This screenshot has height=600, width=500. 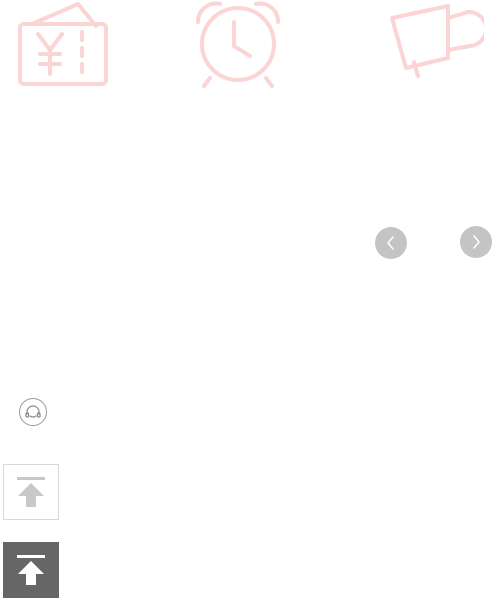 What do you see at coordinates (63, 45) in the screenshot?
I see `wallet-yuan-icon` at bounding box center [63, 45].